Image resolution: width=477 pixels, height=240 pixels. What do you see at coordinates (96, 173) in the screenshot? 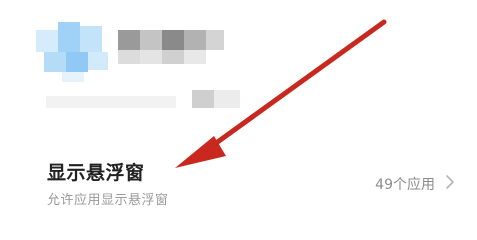
I see `setting-title: 显示悬浮窗` at bounding box center [96, 173].